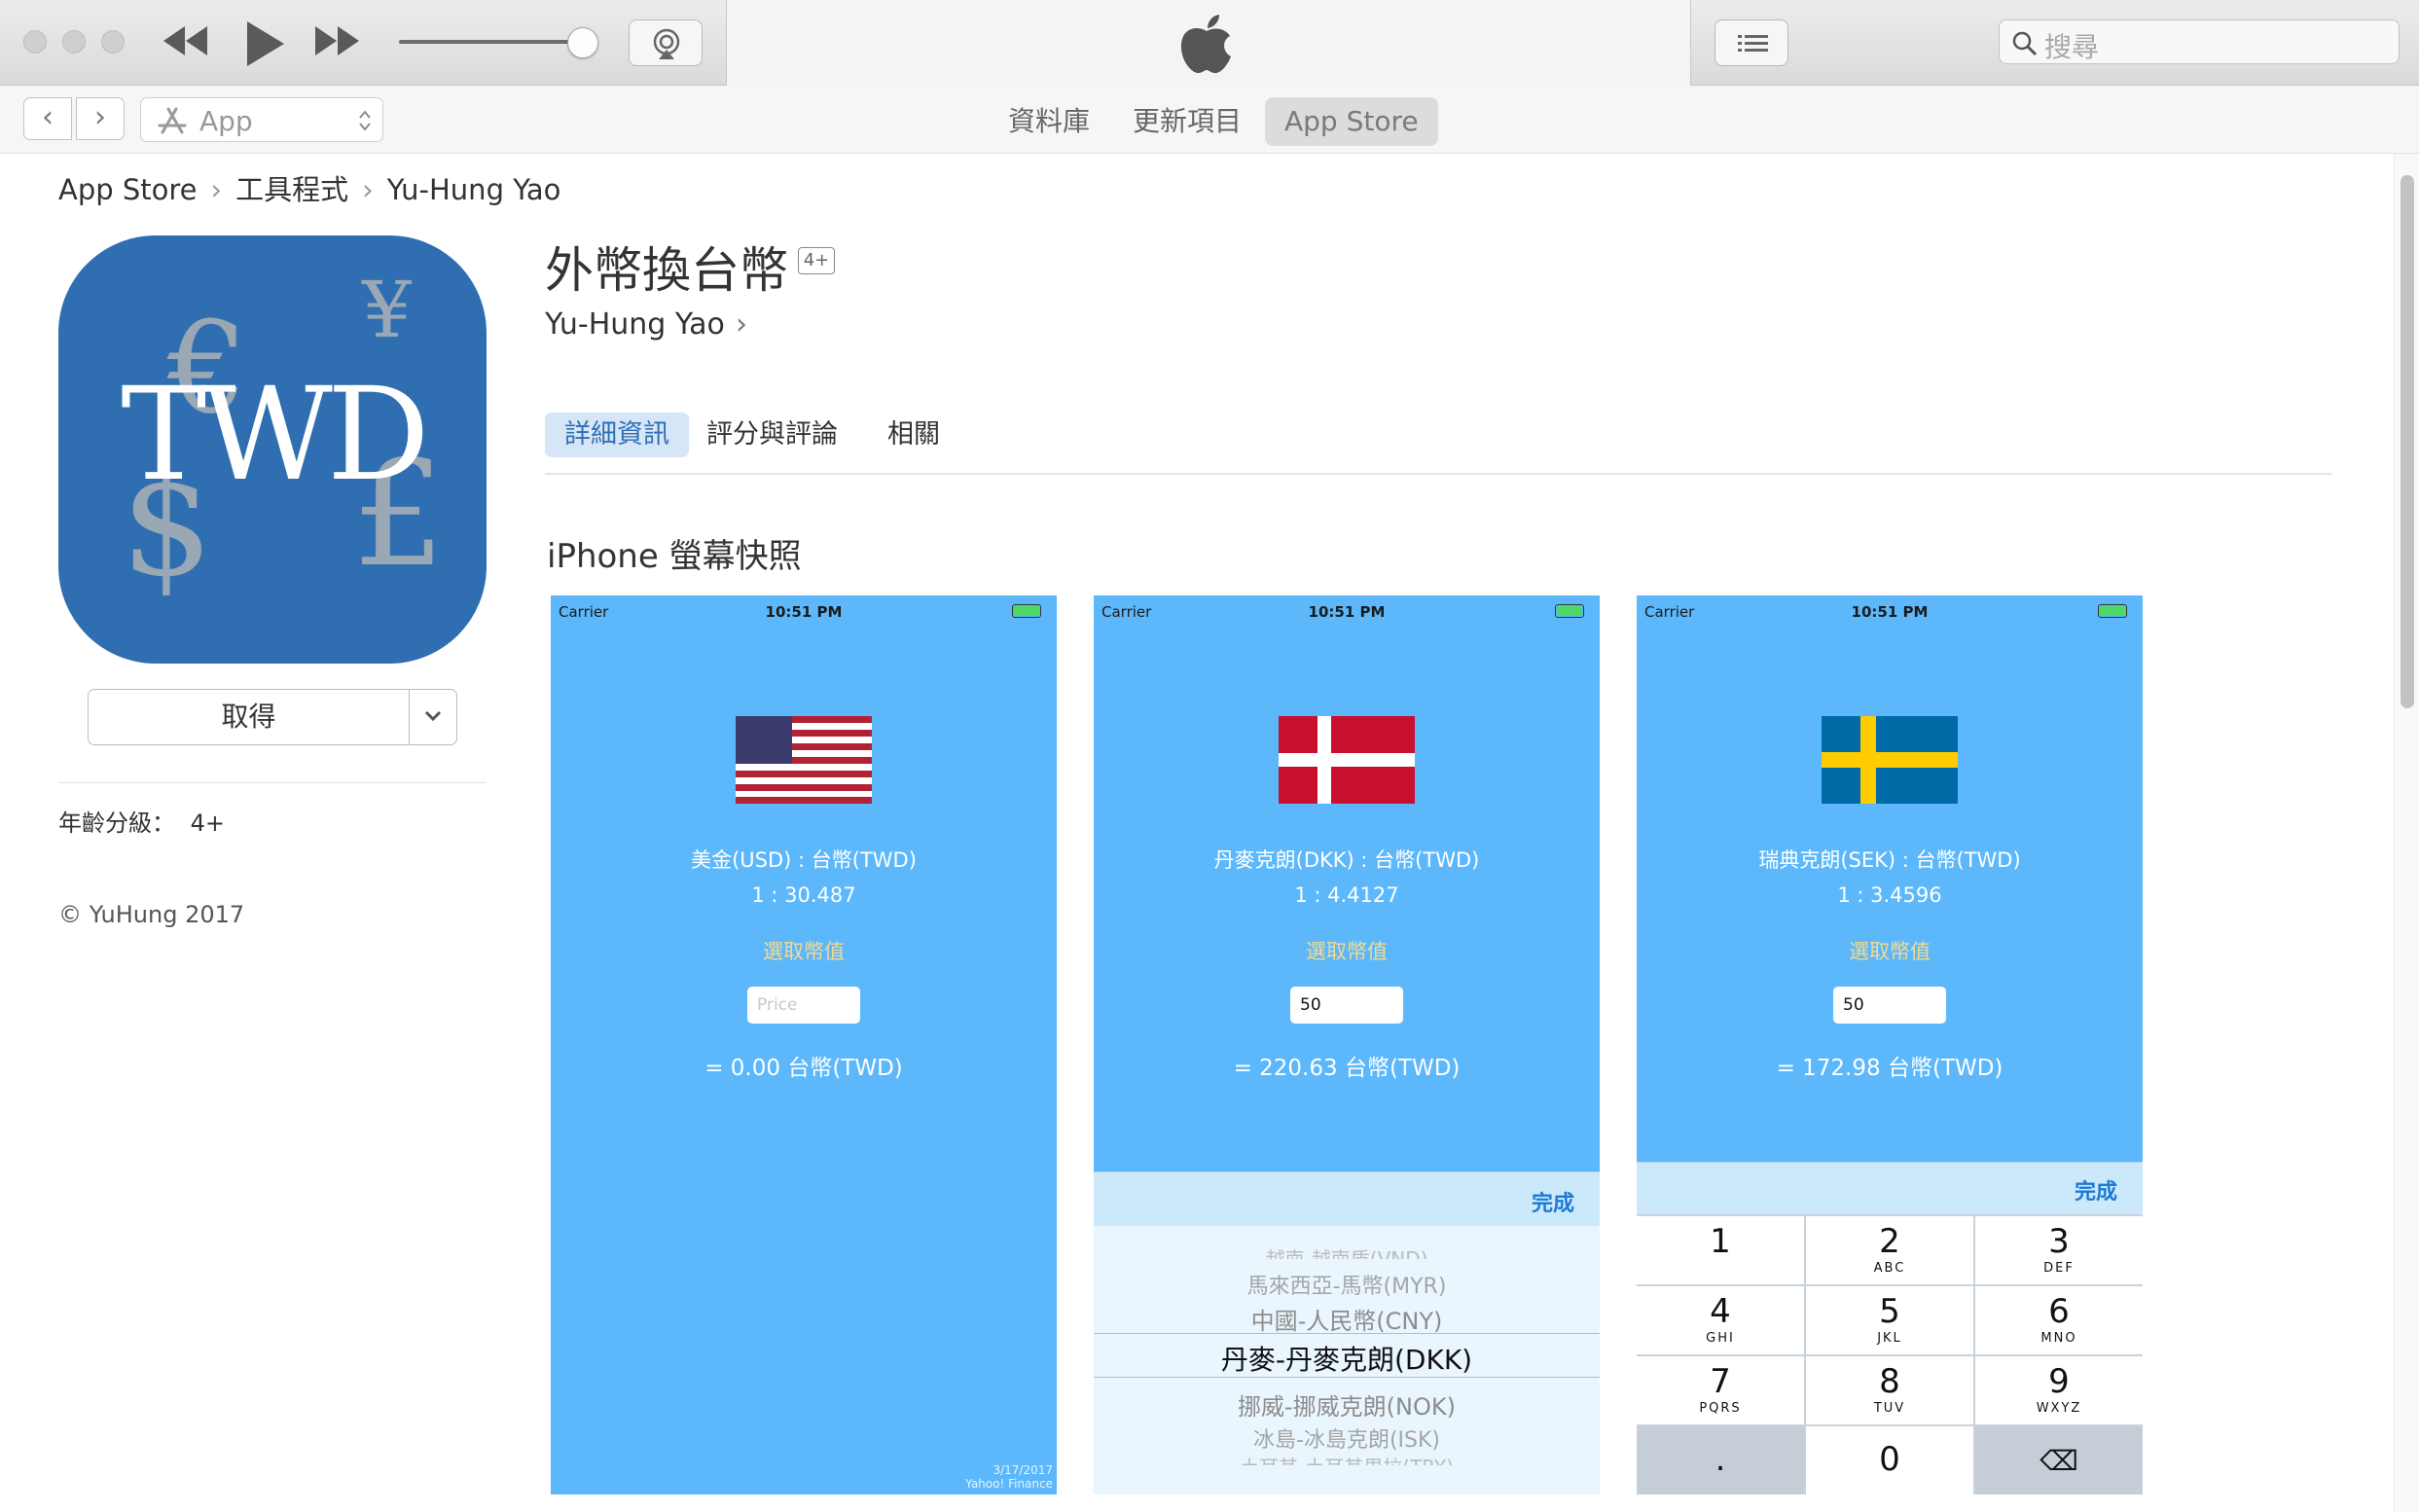  I want to click on fast-forward-icon, so click(337, 40).